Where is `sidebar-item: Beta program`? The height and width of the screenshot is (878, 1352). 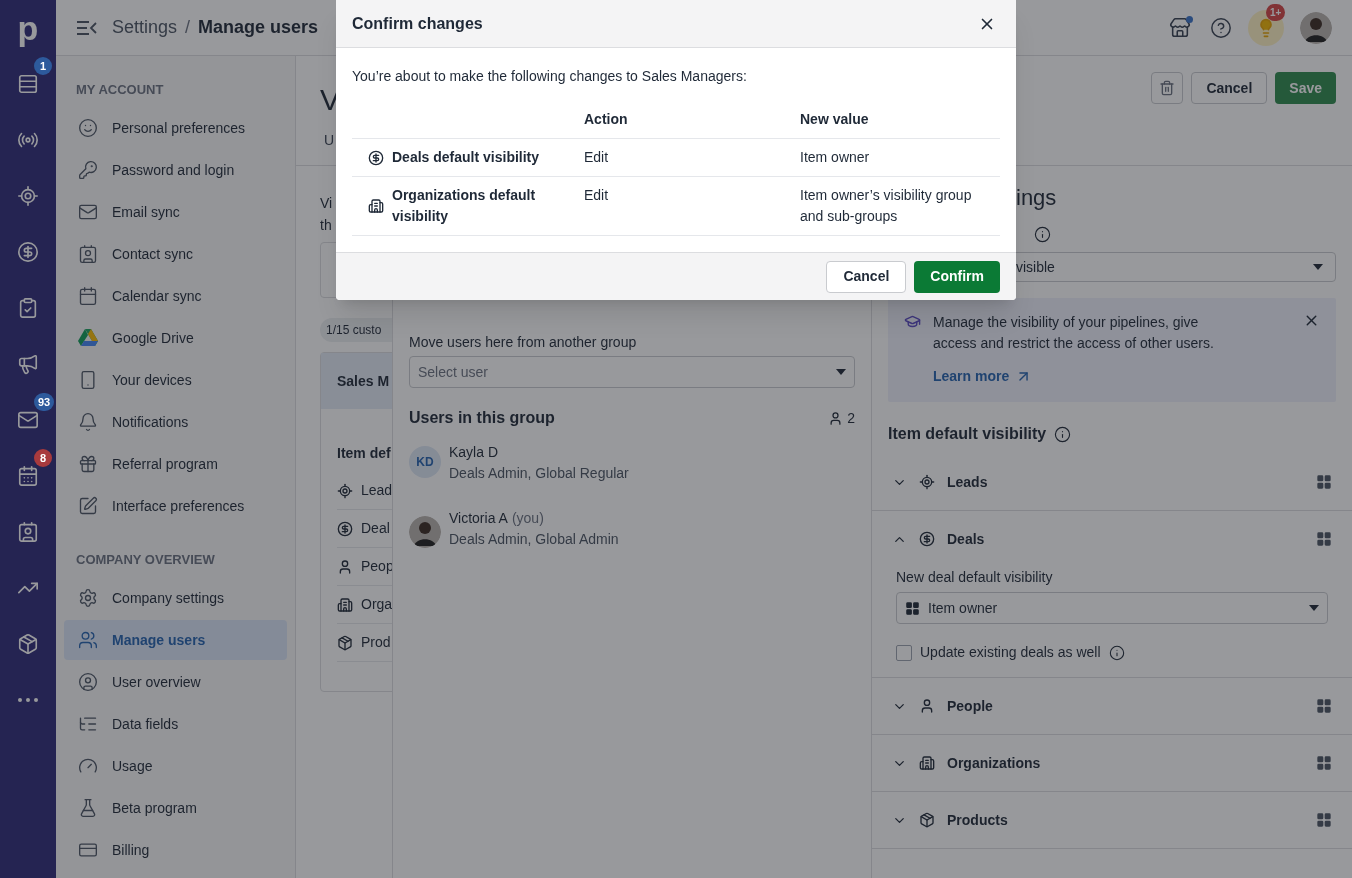
sidebar-item: Beta program is located at coordinates (175, 808).